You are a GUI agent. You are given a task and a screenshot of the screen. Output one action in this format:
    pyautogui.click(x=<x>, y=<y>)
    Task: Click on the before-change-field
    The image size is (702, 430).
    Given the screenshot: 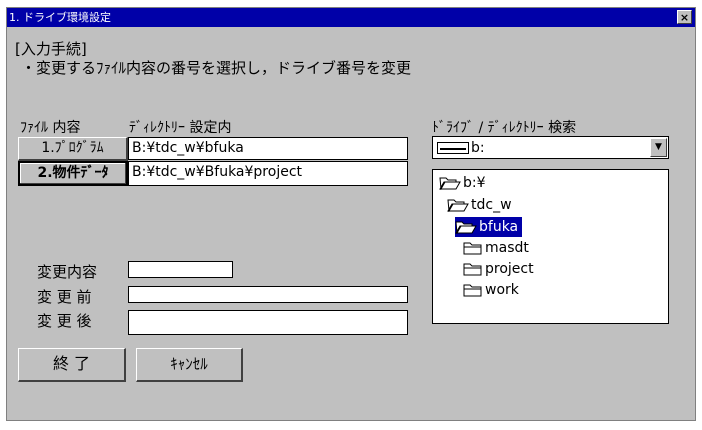 What is the action you would take?
    pyautogui.click(x=268, y=294)
    